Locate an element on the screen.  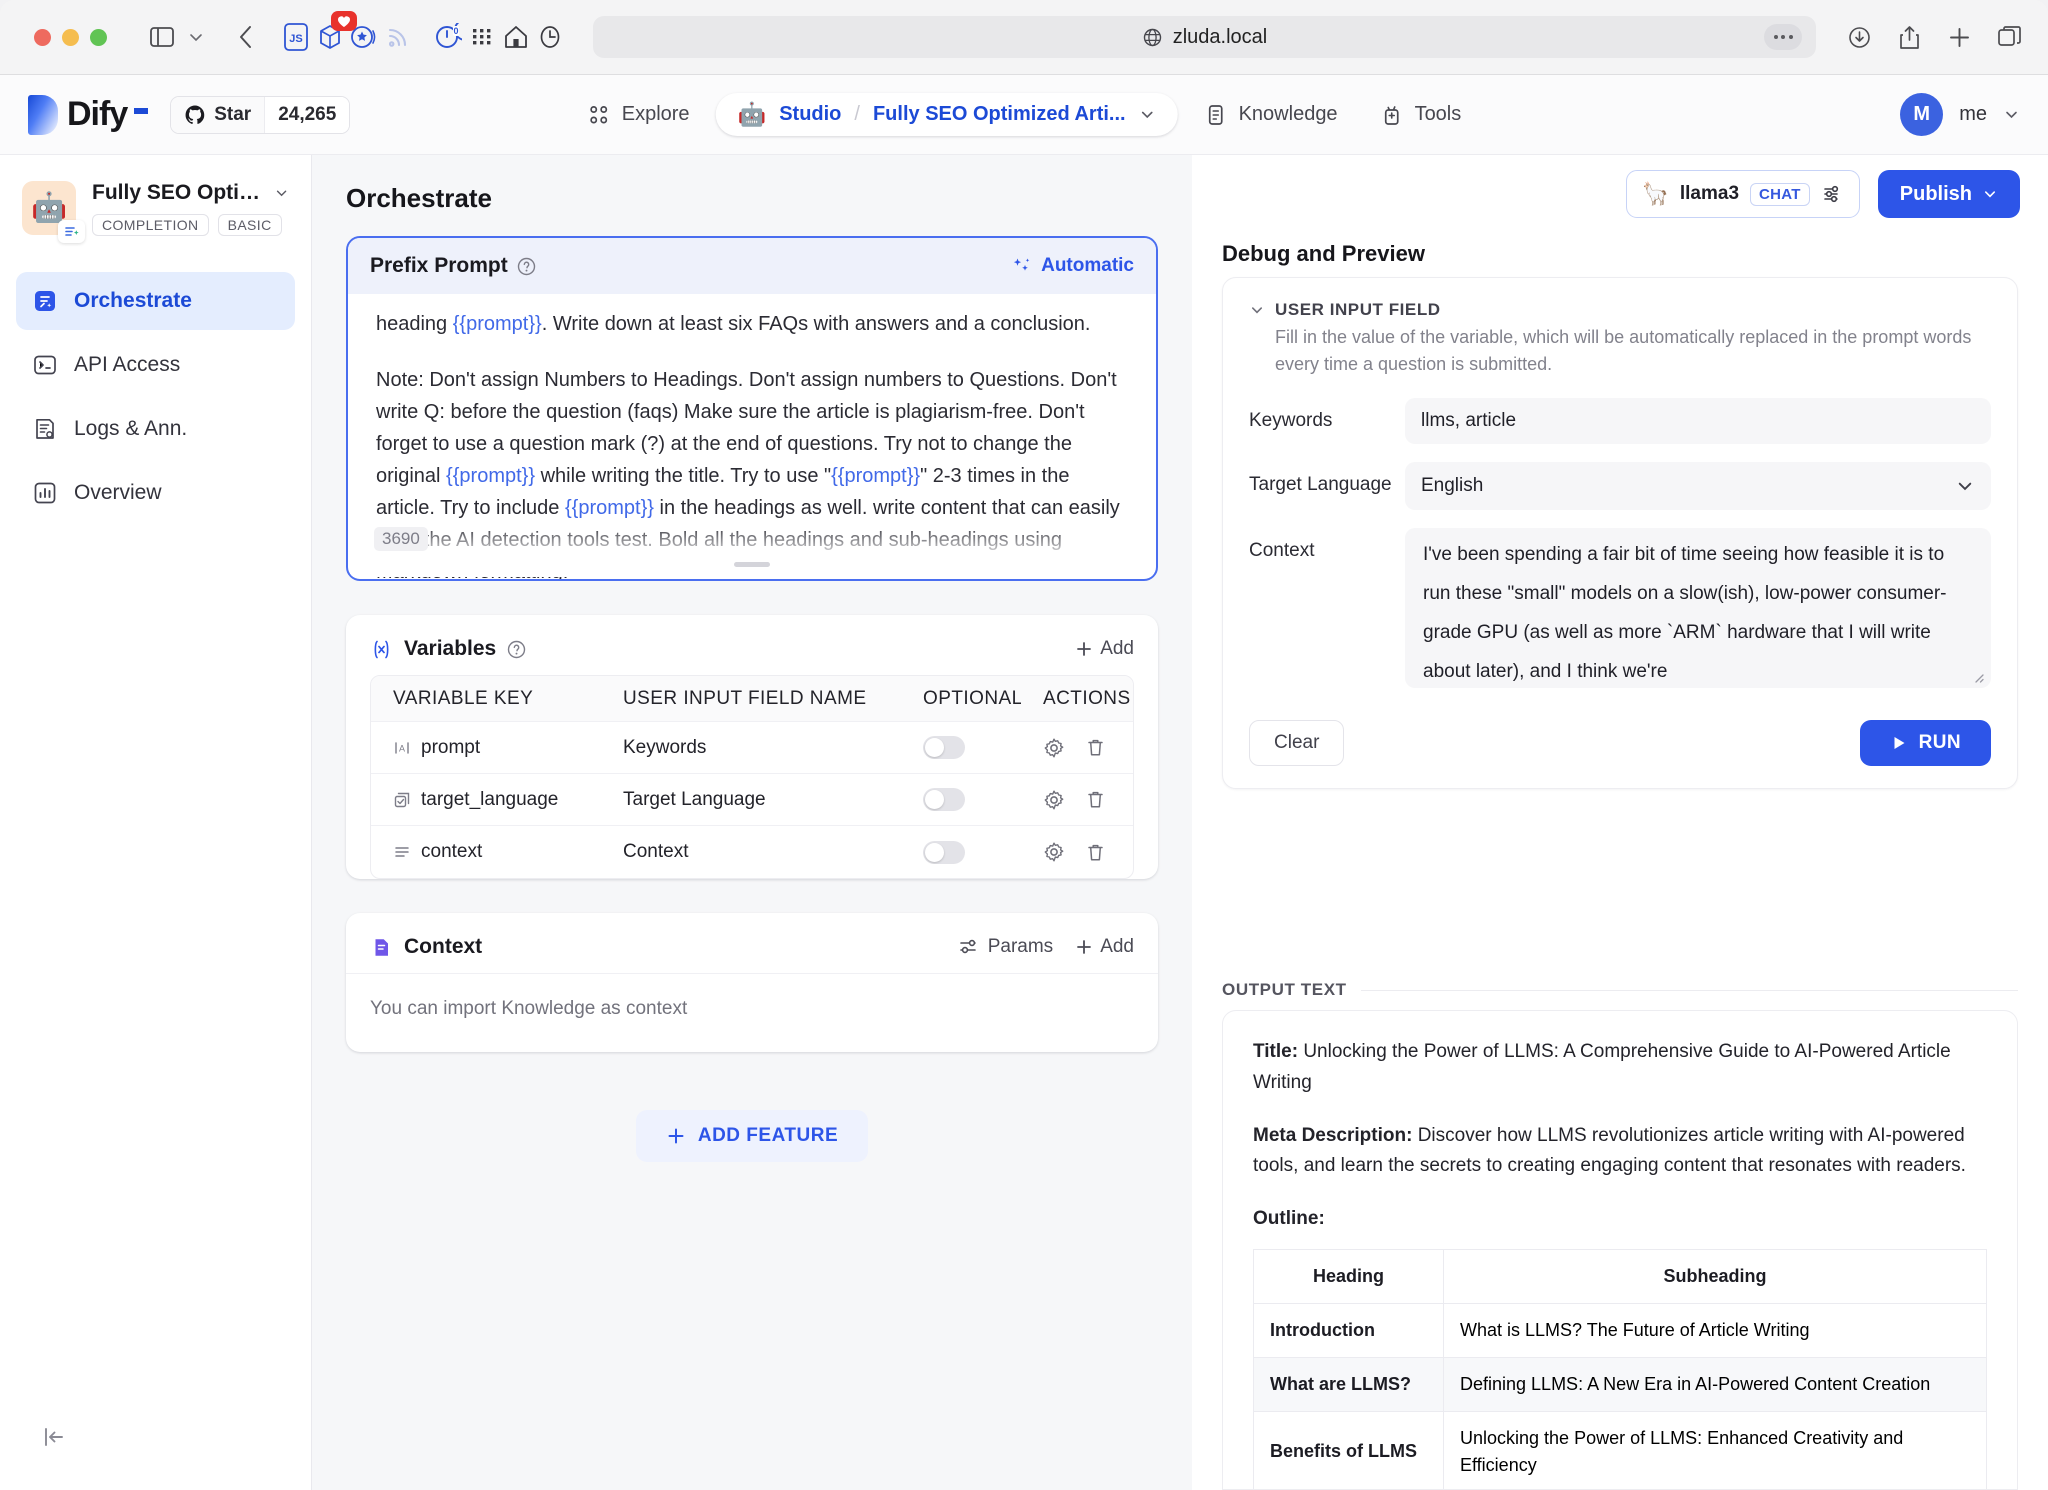
window-controls is located at coordinates (70, 37).